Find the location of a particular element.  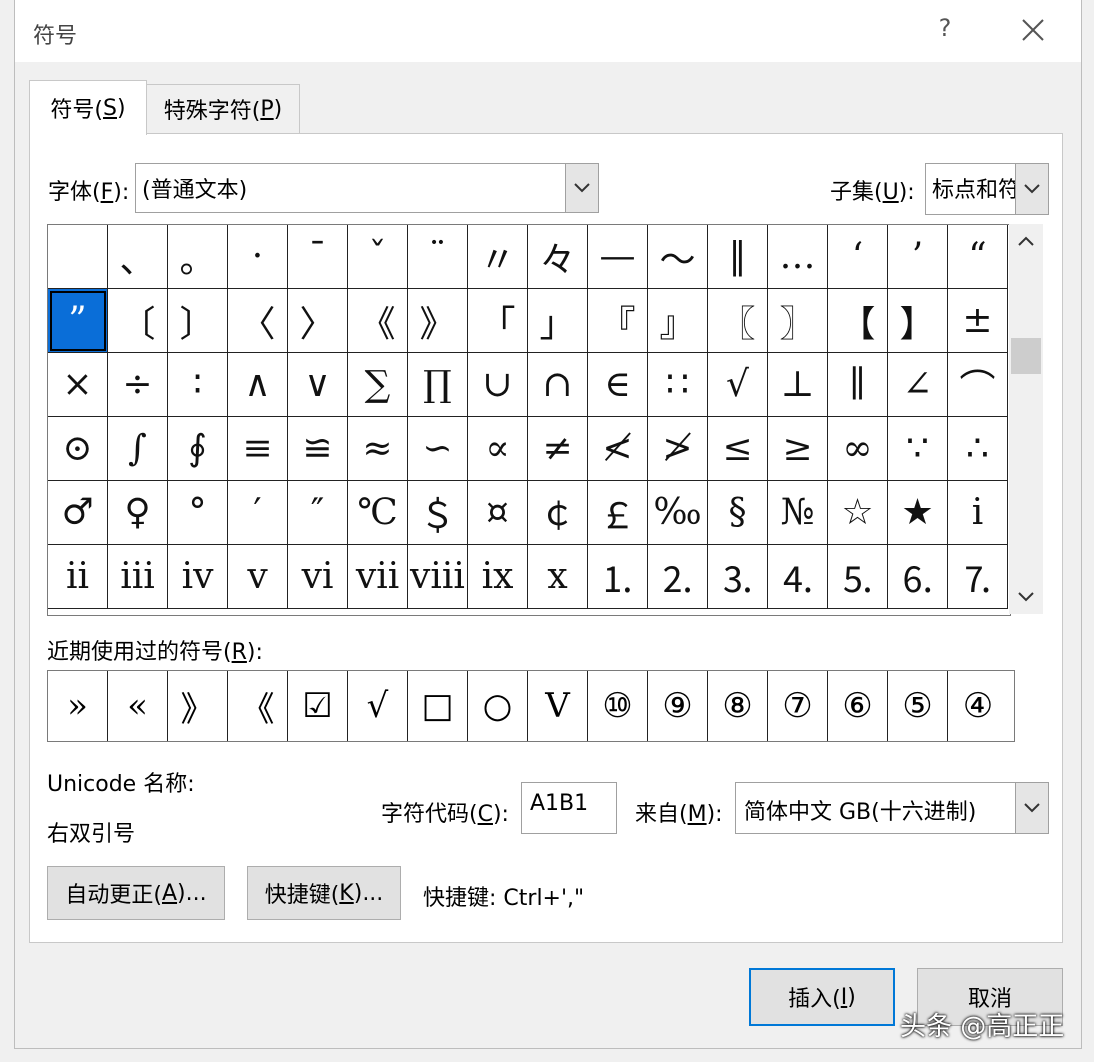

symbol-cell: ÷ is located at coordinates (138, 385).